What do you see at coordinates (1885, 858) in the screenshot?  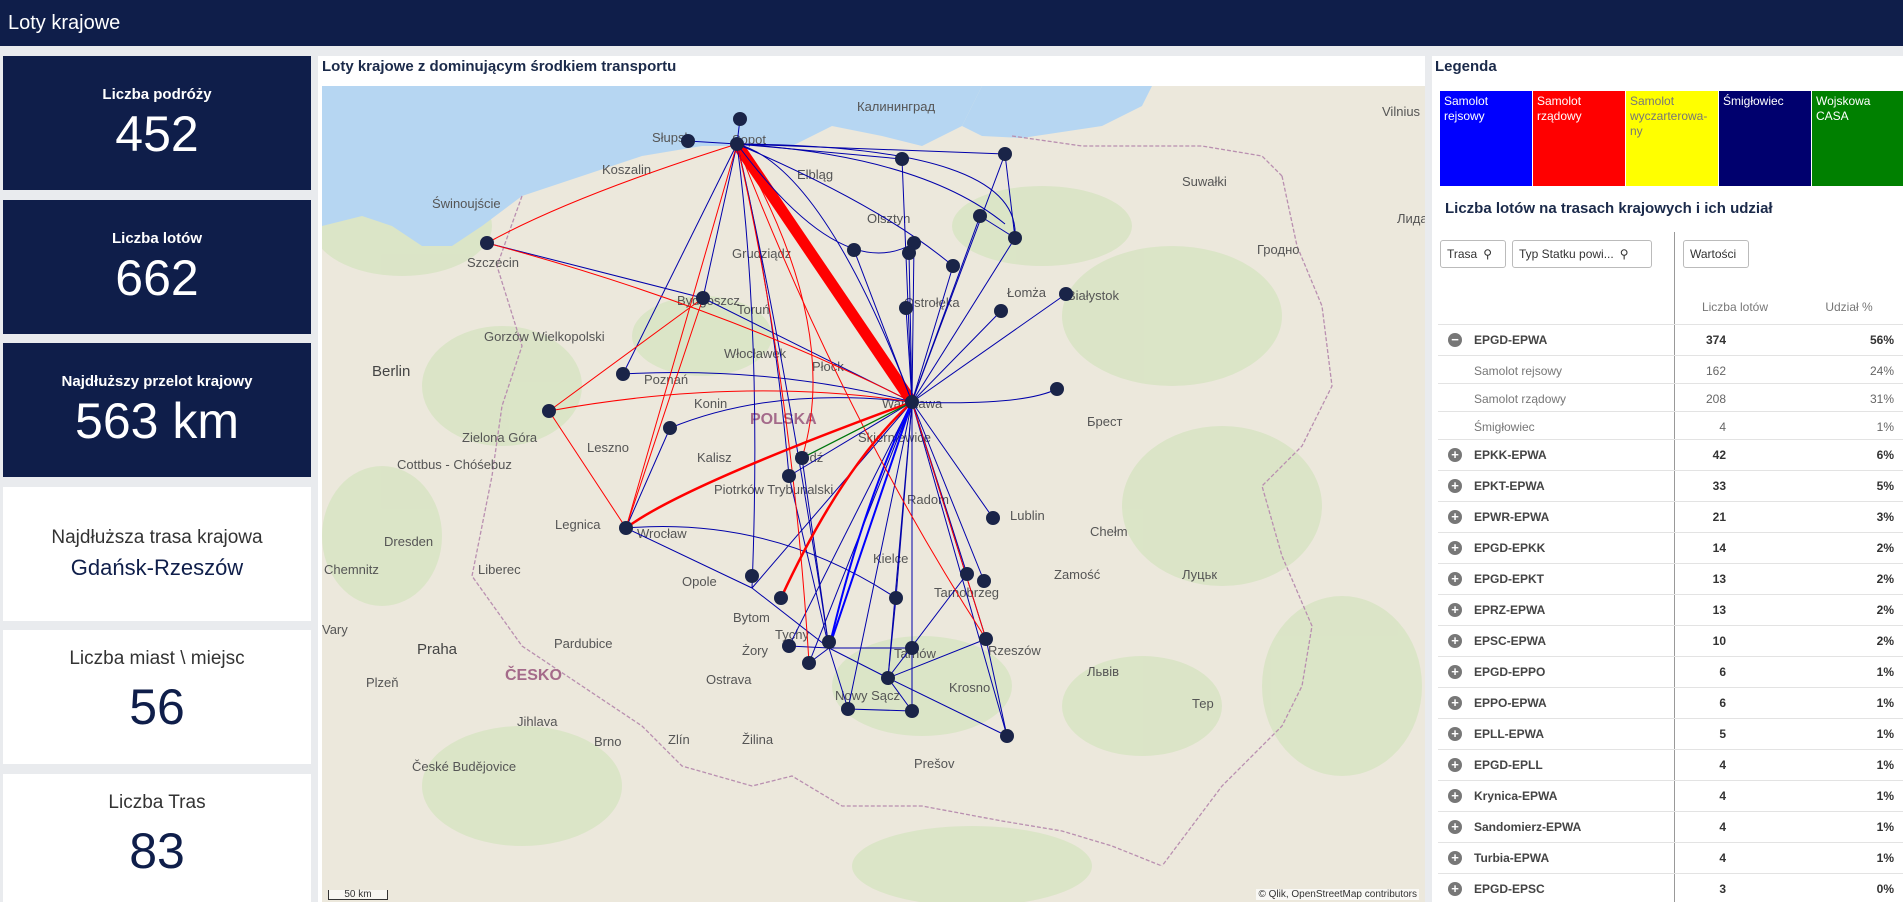 I see `flight-share: 1%` at bounding box center [1885, 858].